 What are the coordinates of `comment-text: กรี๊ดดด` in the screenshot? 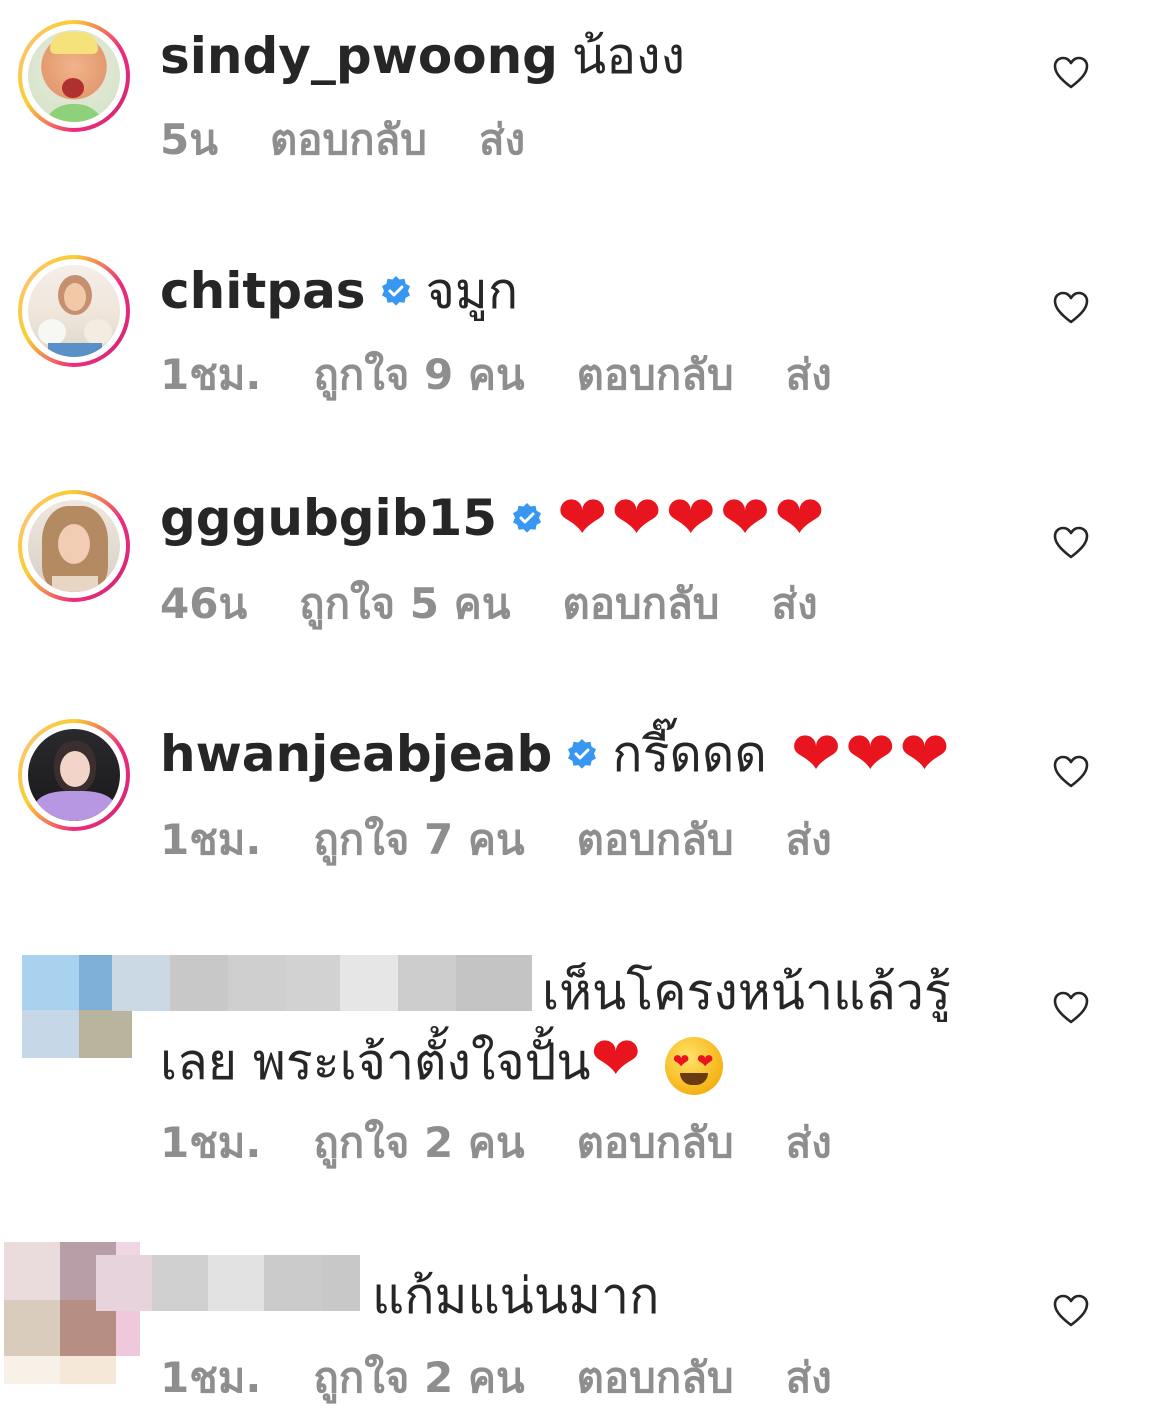 It's located at (689, 754).